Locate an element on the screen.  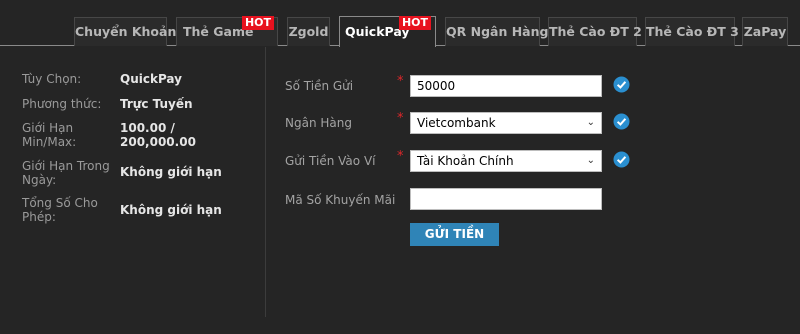
tab-the-cao-dt-3: Thẻ Cào ĐT 3 is located at coordinates (692, 31).